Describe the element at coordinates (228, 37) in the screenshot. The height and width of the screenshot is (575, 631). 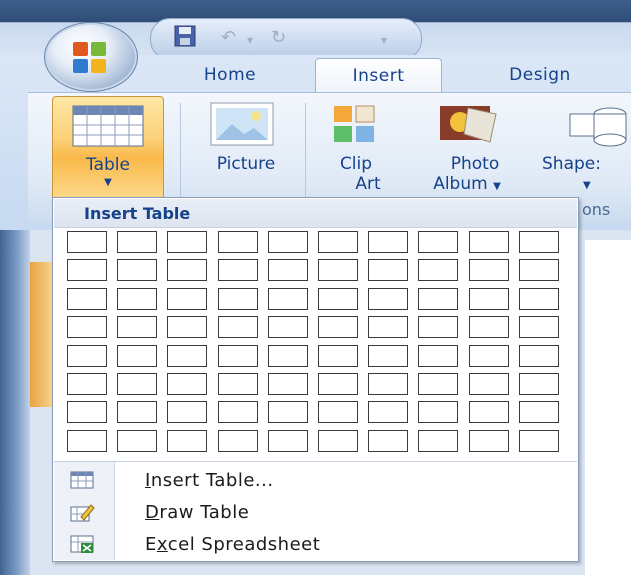
I see `undo-icon: ↶` at that location.